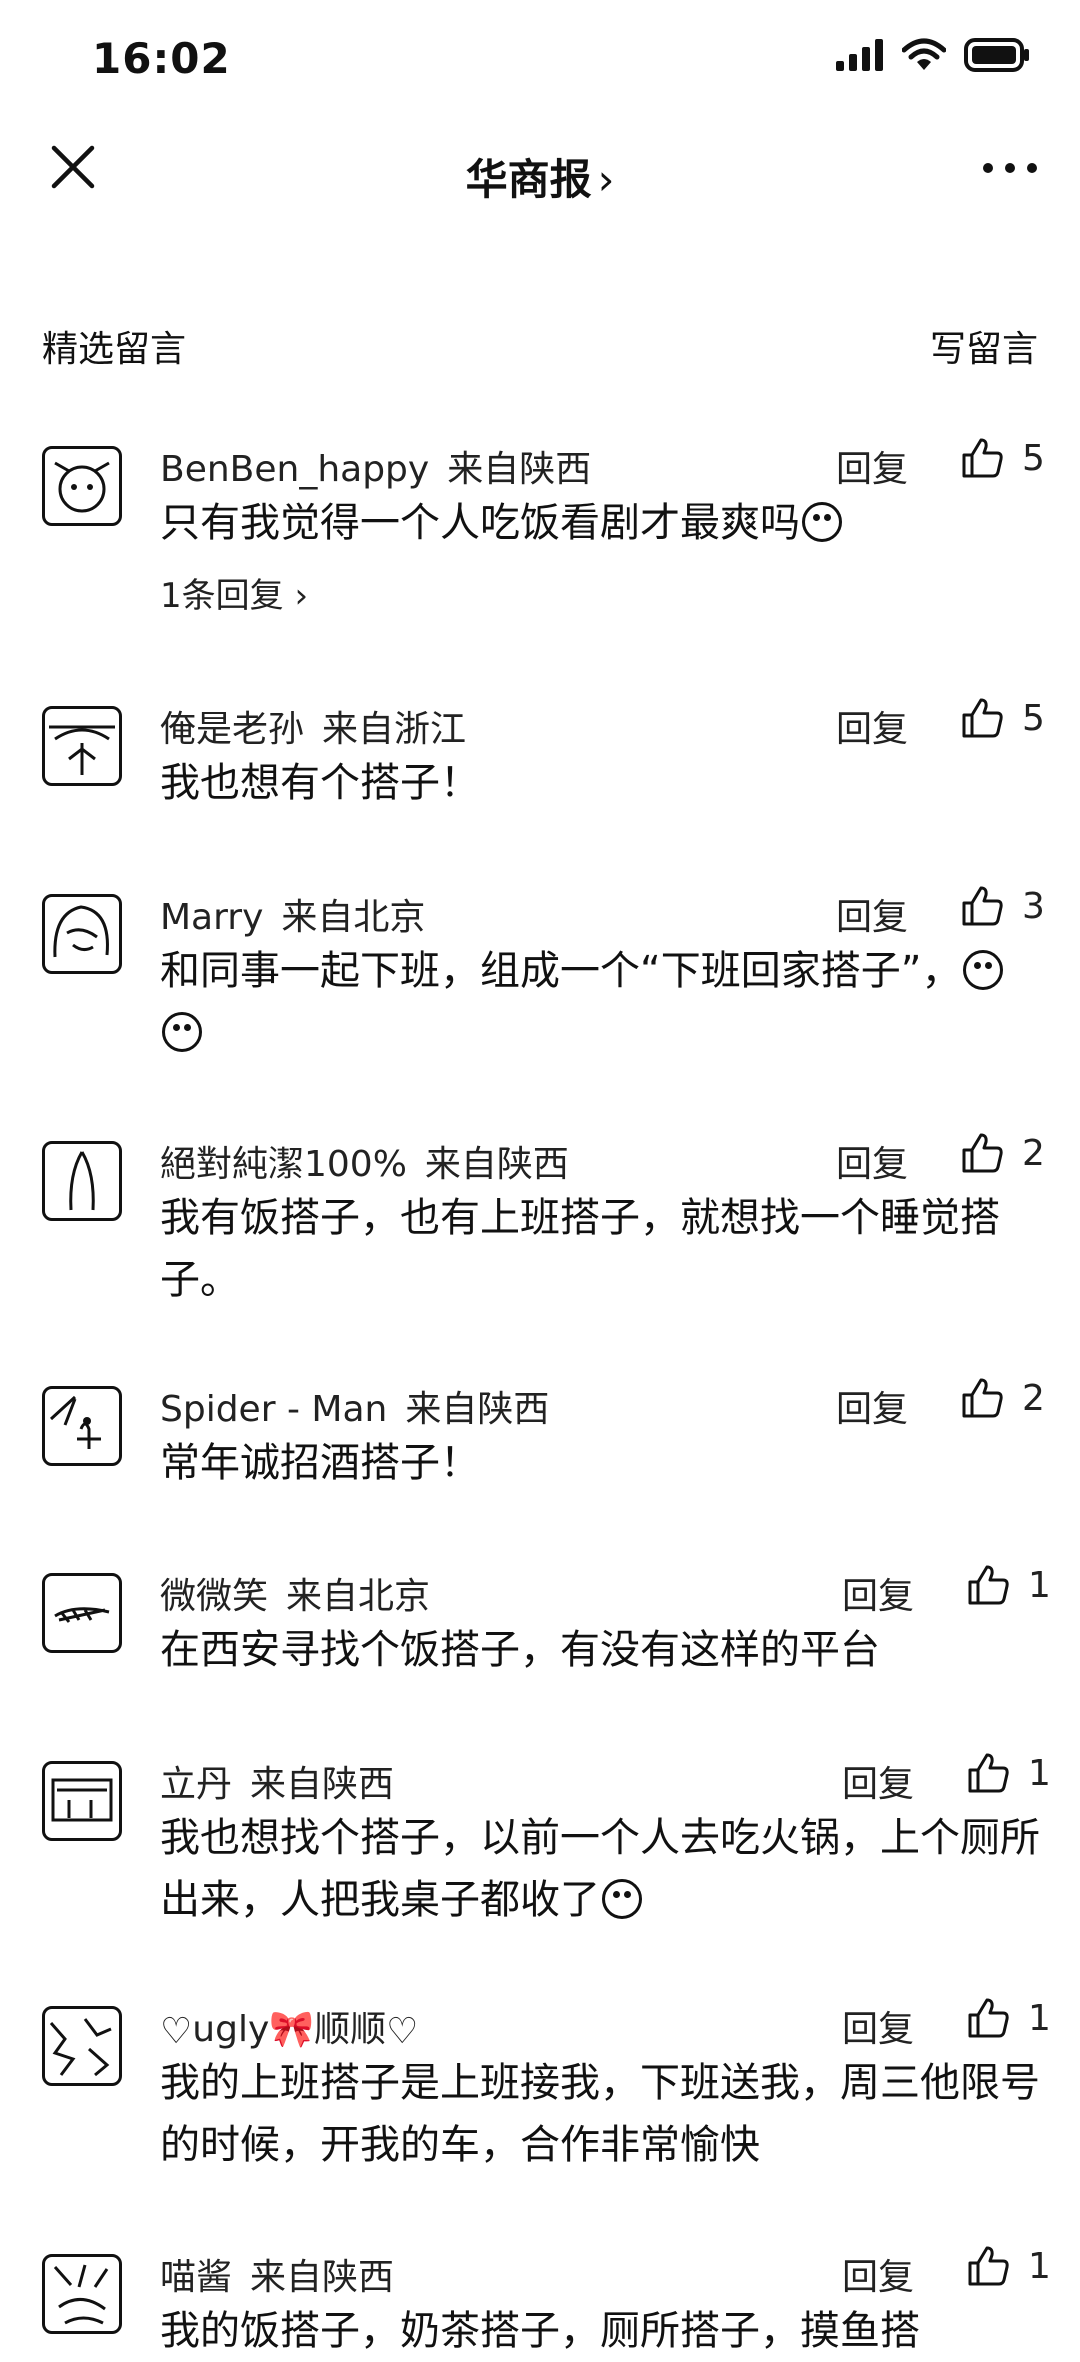 The width and height of the screenshot is (1080, 2362). What do you see at coordinates (283, 1164) in the screenshot?
I see `user-name: 絕對純潔100%` at bounding box center [283, 1164].